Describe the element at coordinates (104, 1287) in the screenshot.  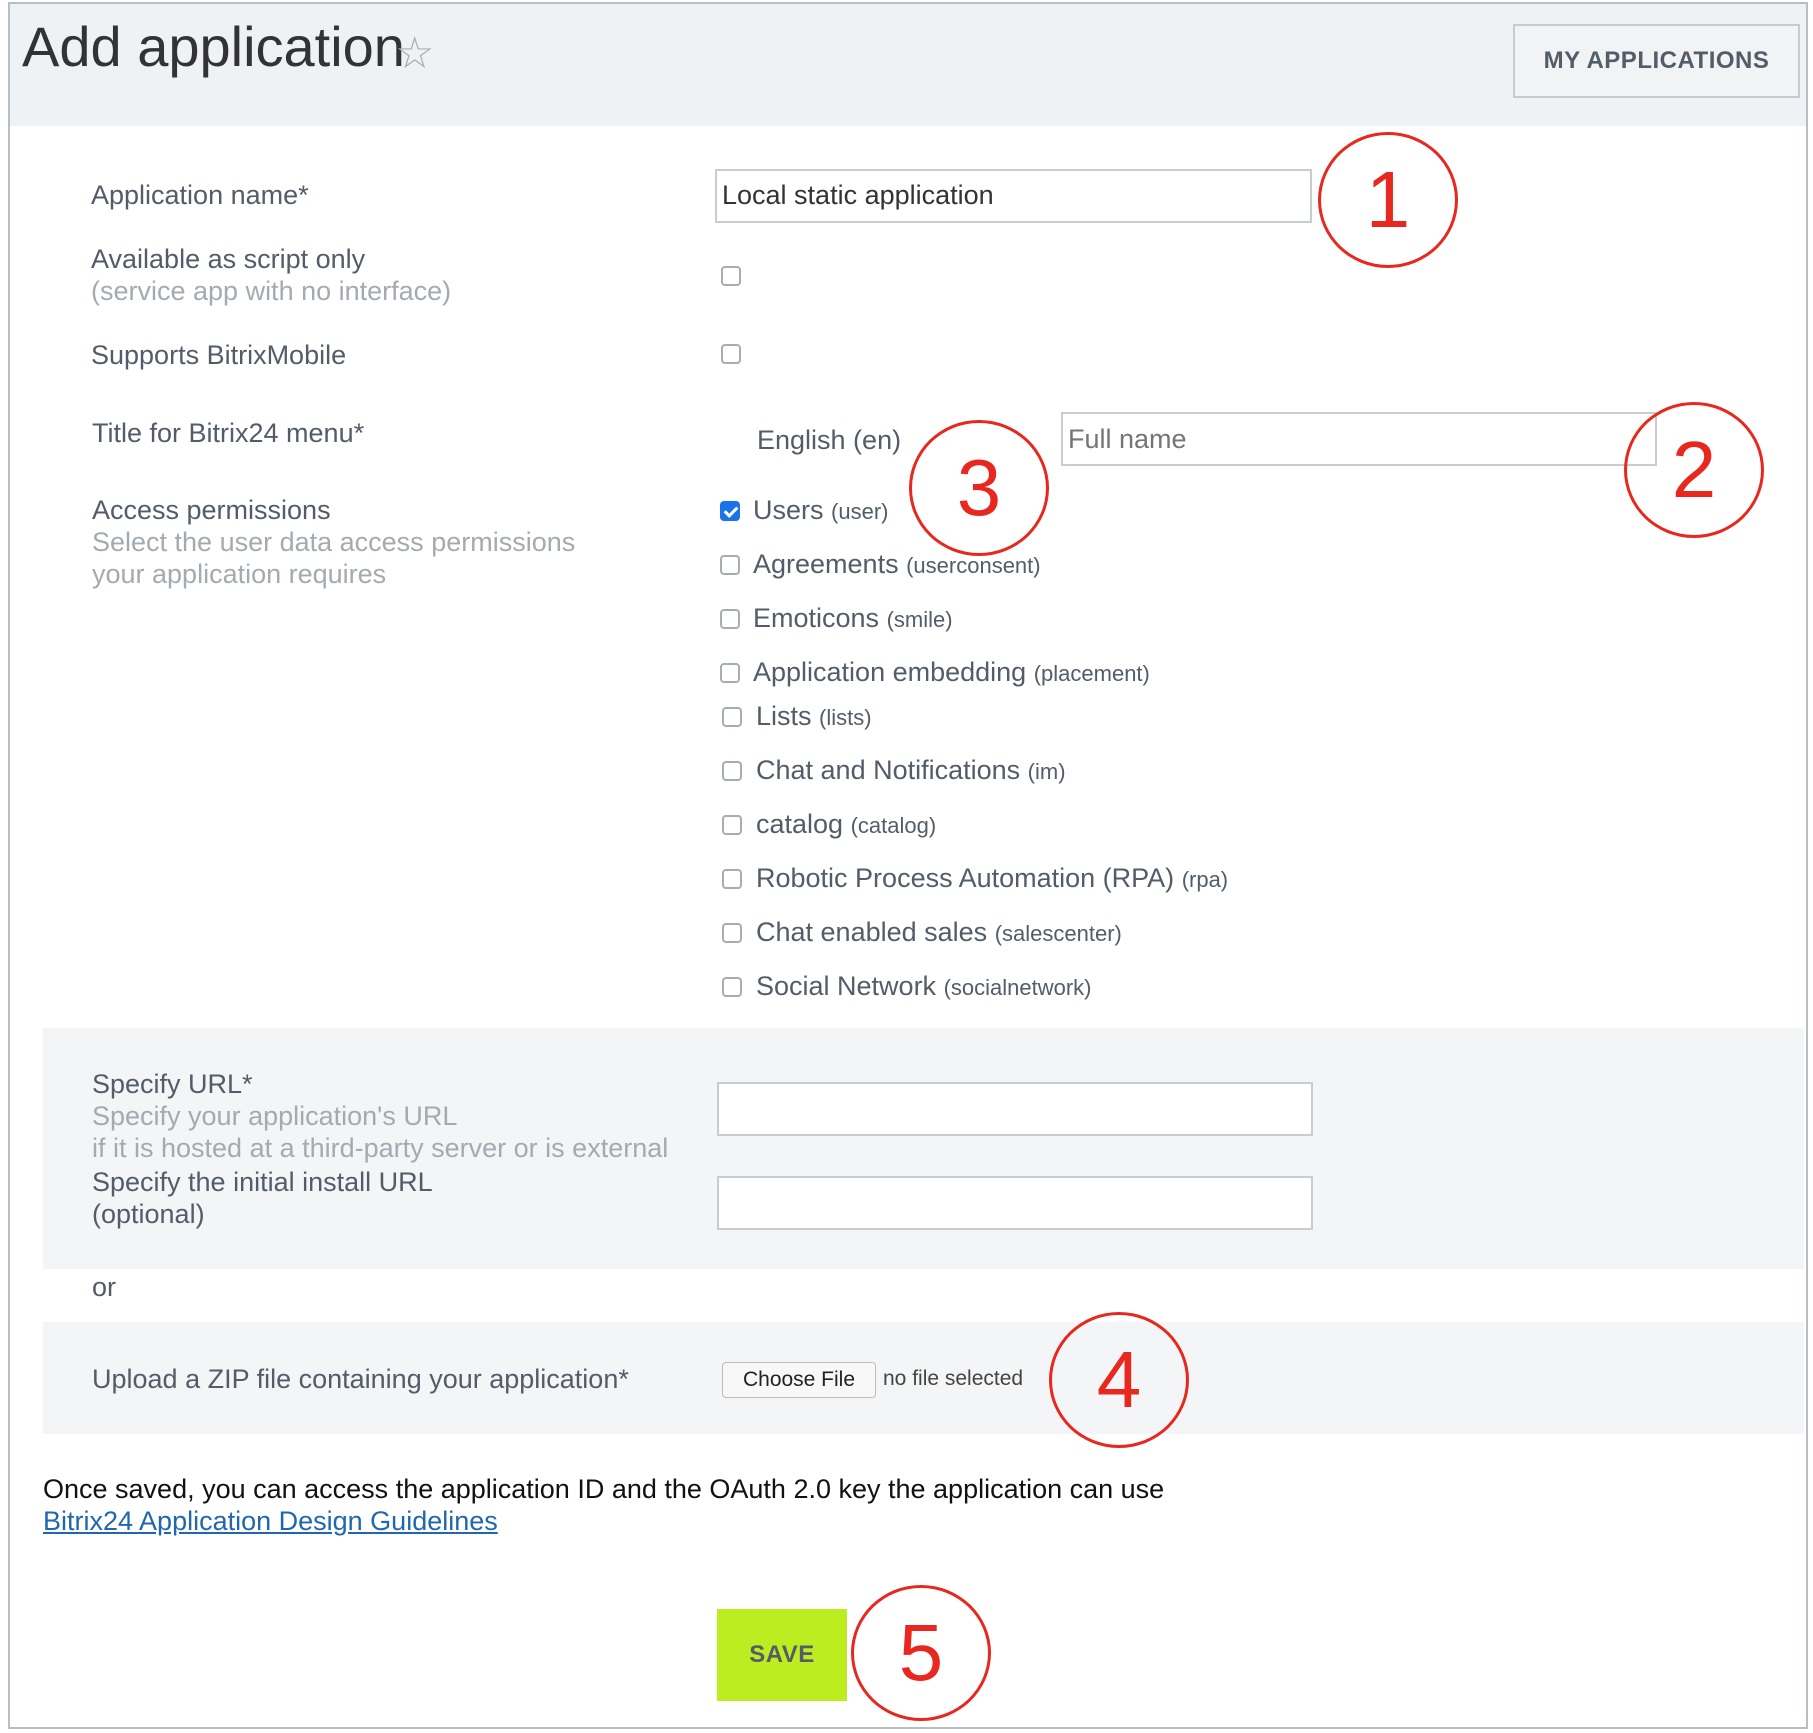
I see `or-text: or` at that location.